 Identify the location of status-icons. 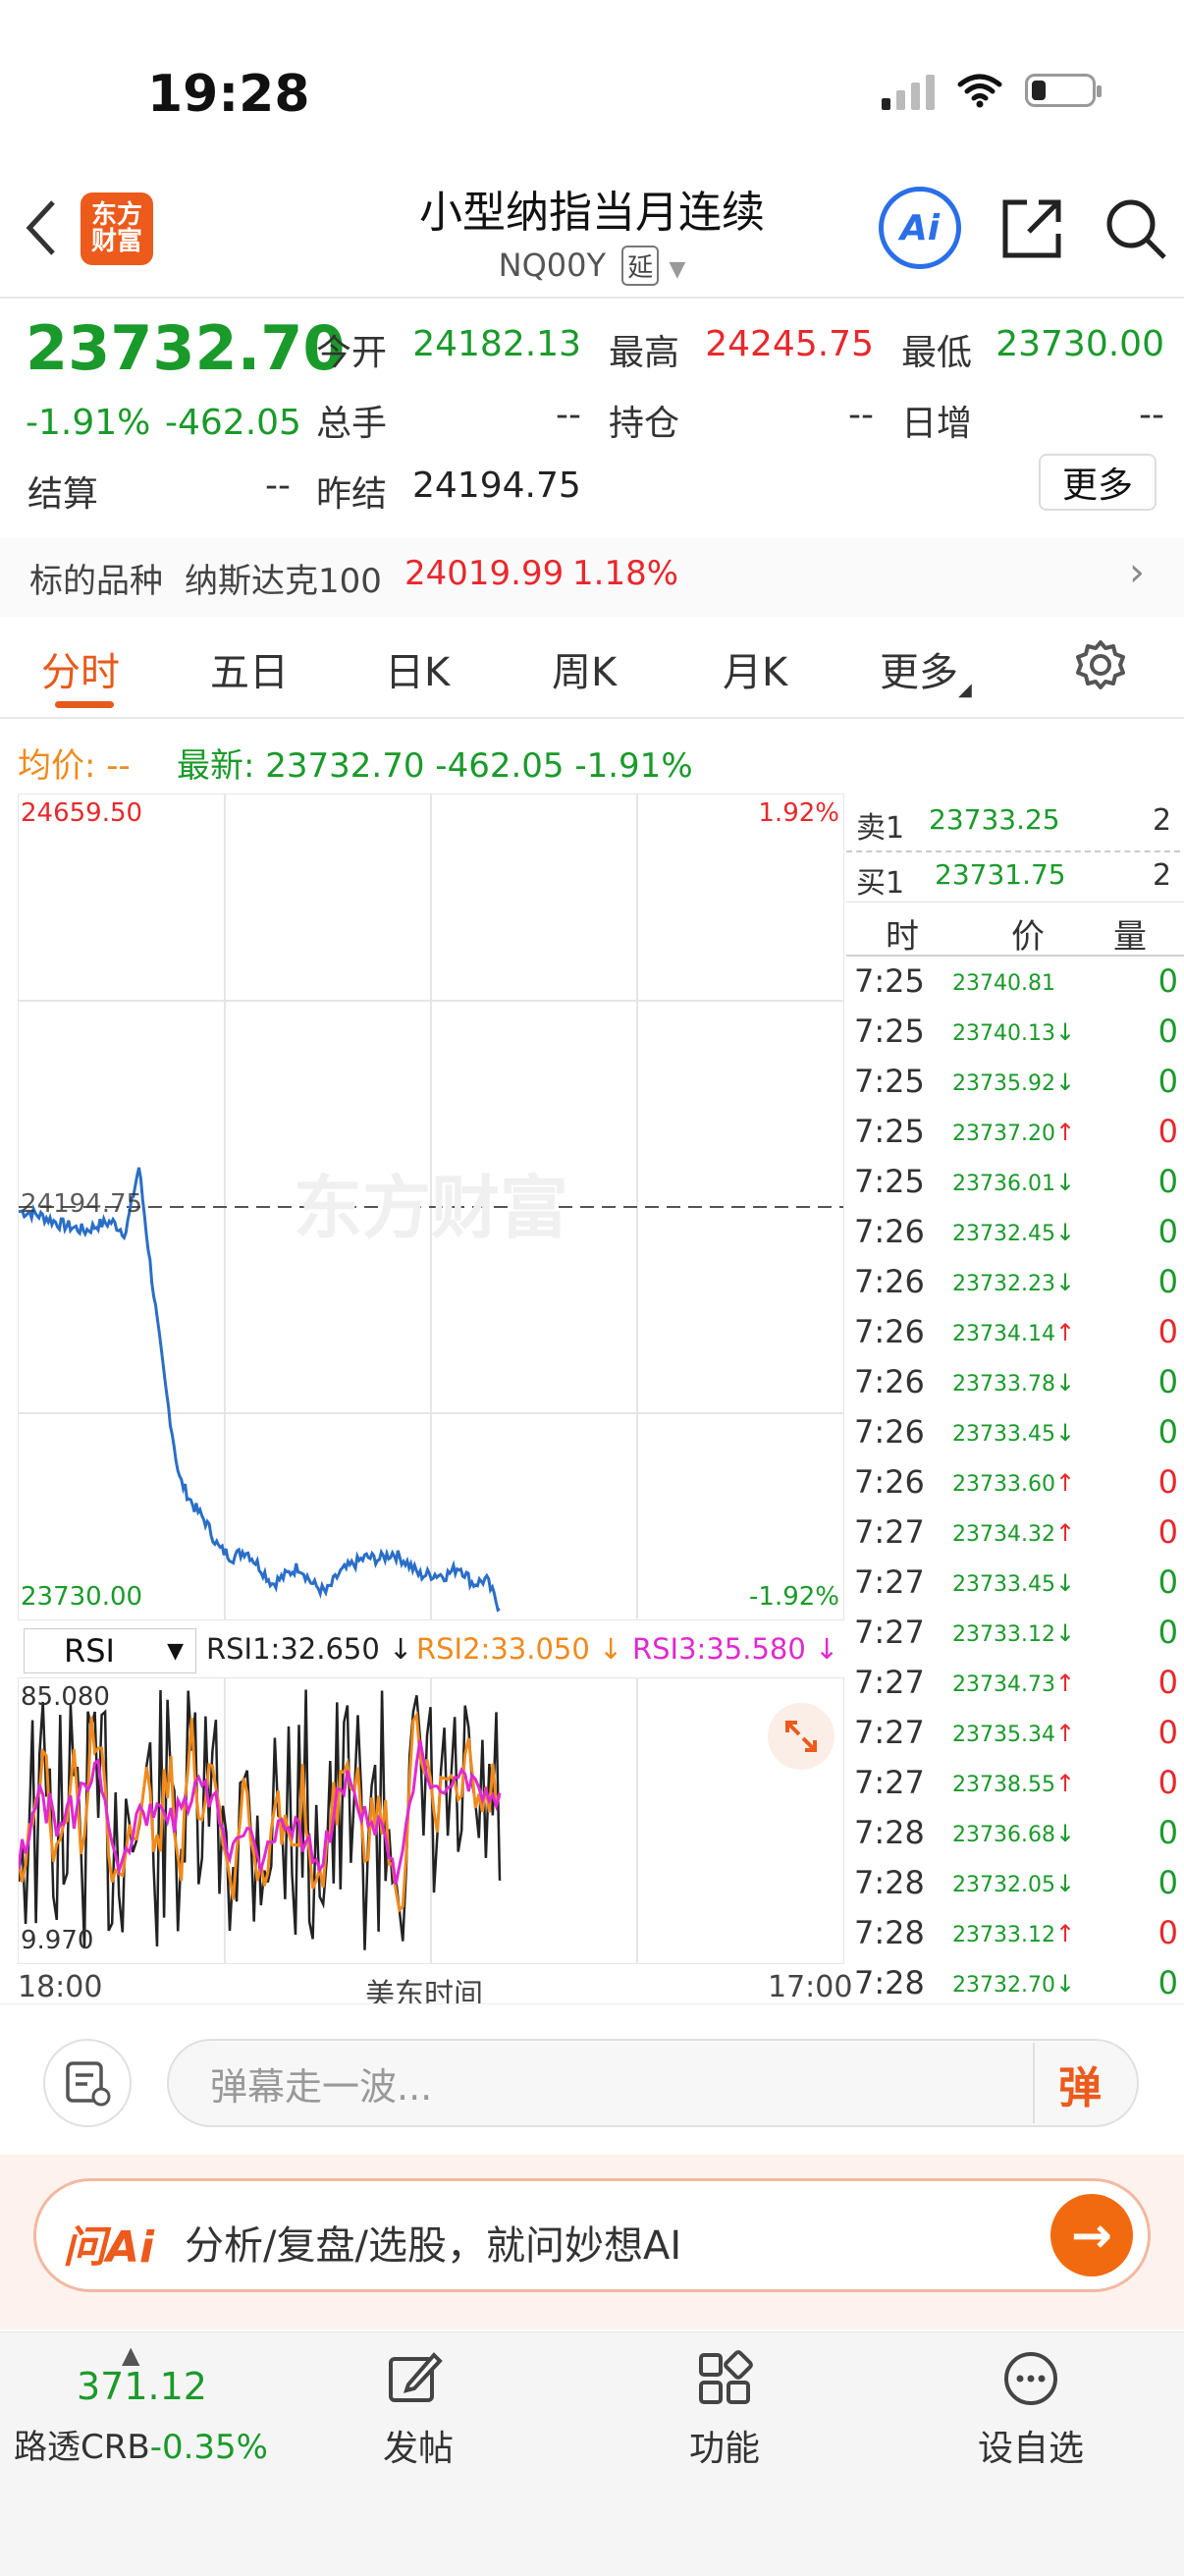
(992, 90).